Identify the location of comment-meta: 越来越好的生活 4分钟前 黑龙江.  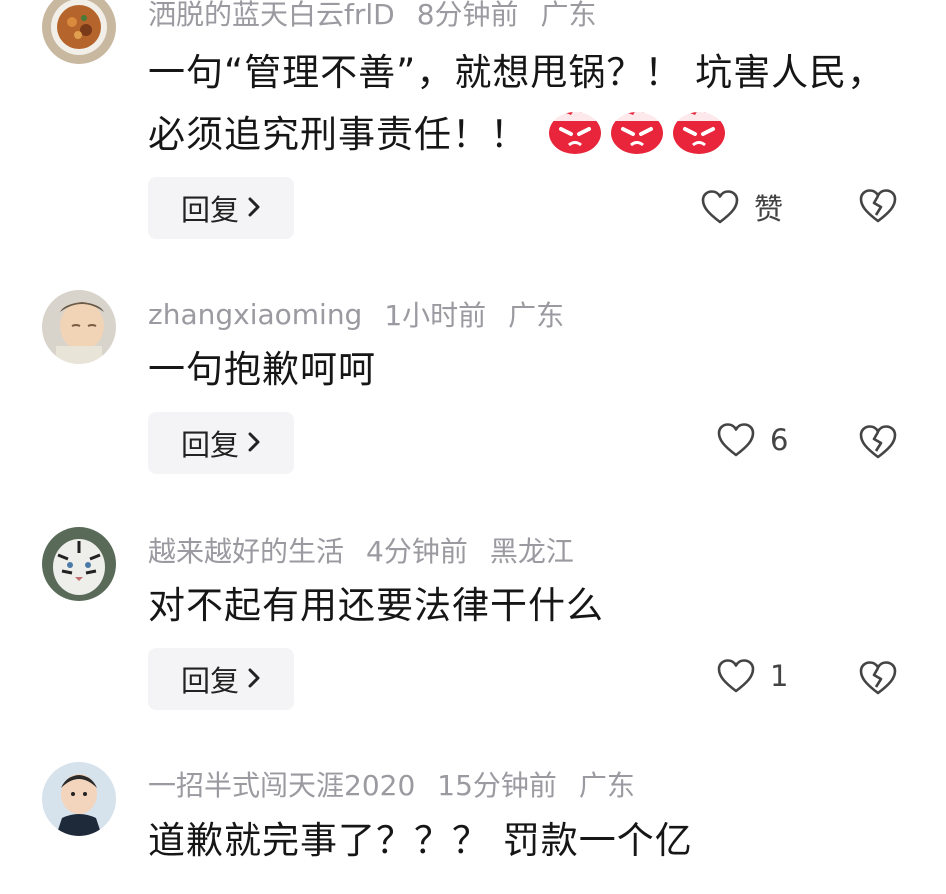
(372, 550).